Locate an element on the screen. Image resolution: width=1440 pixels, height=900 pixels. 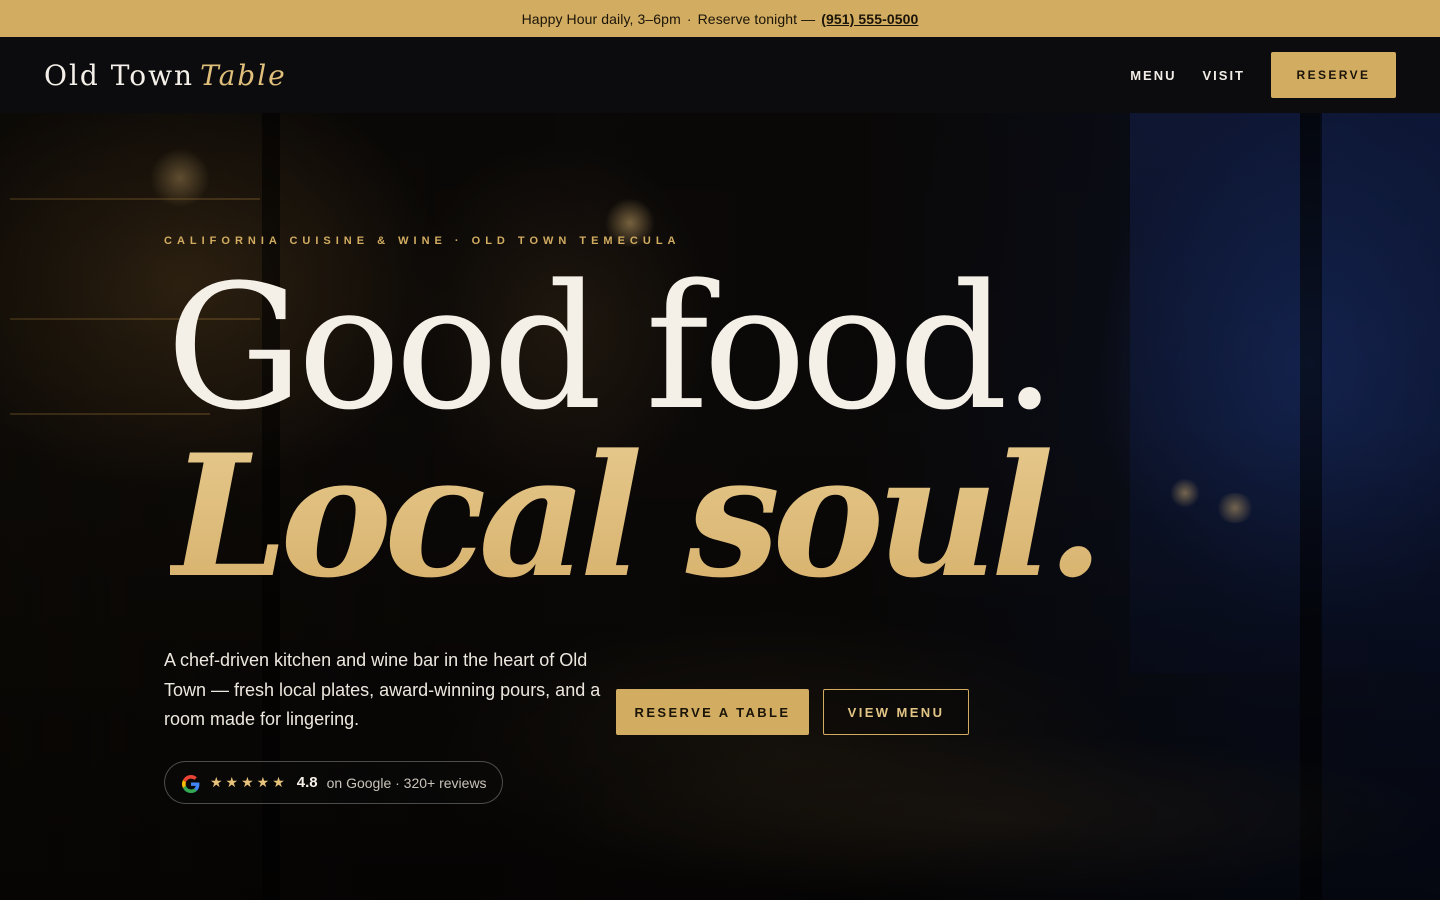
phone-link: (951) 555-0500 is located at coordinates (869, 19).